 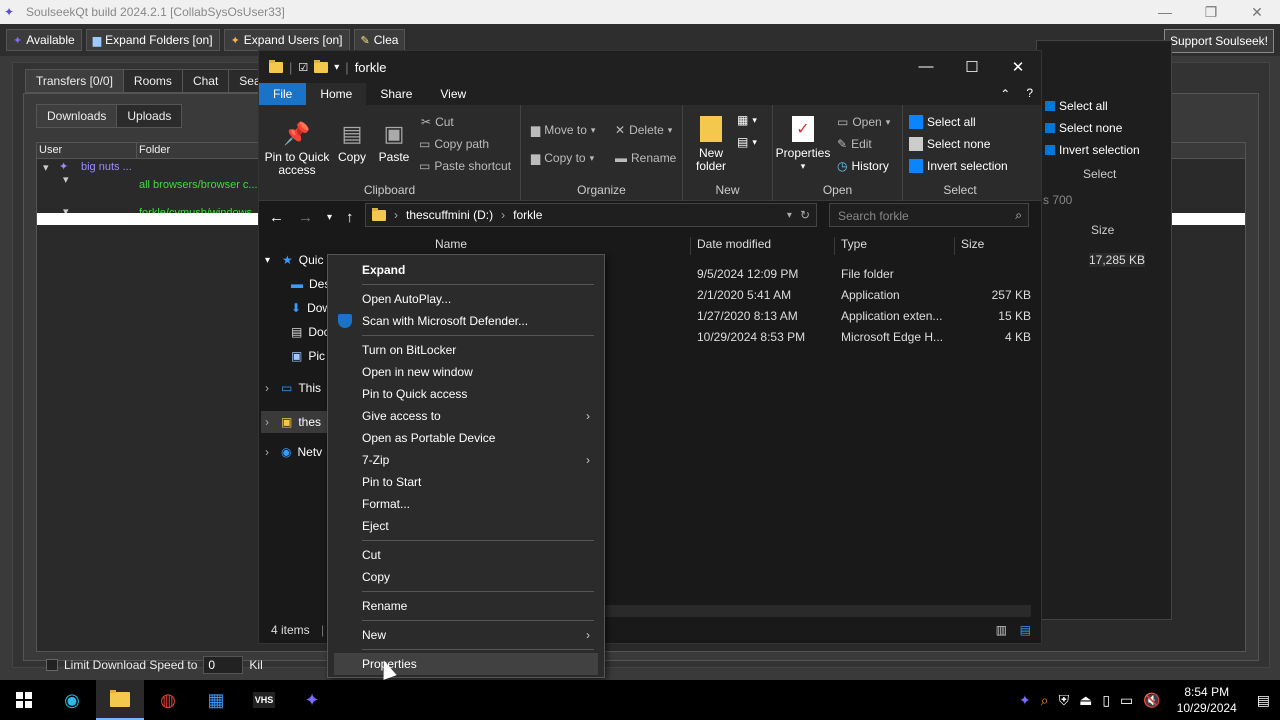 What do you see at coordinates (1029, 94) in the screenshot?
I see `help-icon: ?` at bounding box center [1029, 94].